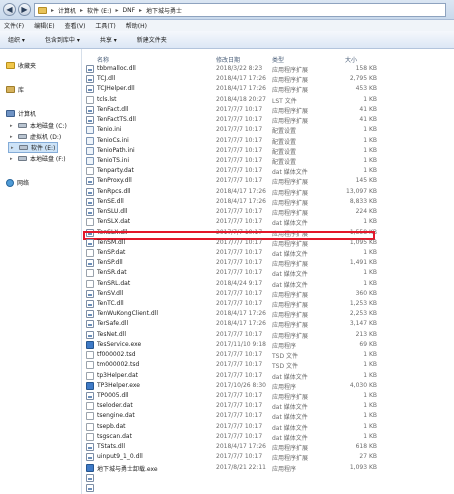 Image resolution: width=454 pixels, height=494 pixels. What do you see at coordinates (24, 9) in the screenshot?
I see `forward-button: ▶` at bounding box center [24, 9].